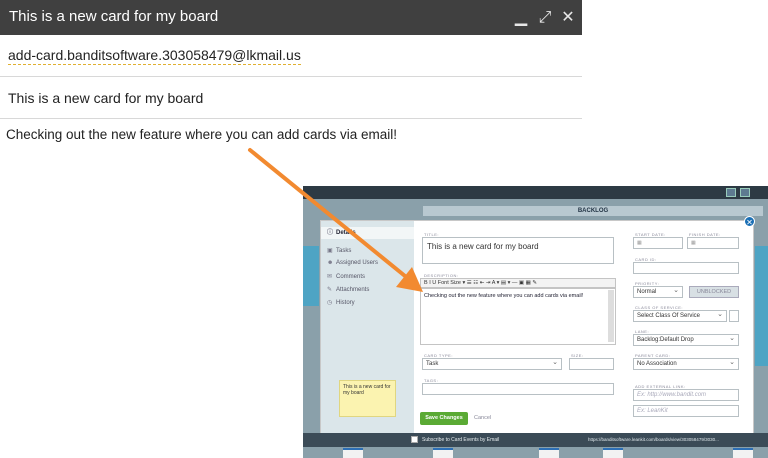  I want to click on class-of-service-info-icon, so click(734, 316).